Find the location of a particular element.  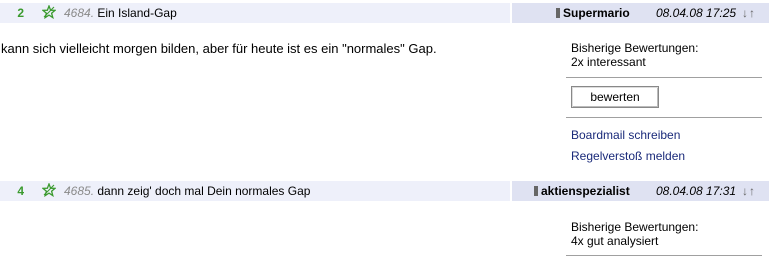

author-label: Supermario is located at coordinates (596, 13).